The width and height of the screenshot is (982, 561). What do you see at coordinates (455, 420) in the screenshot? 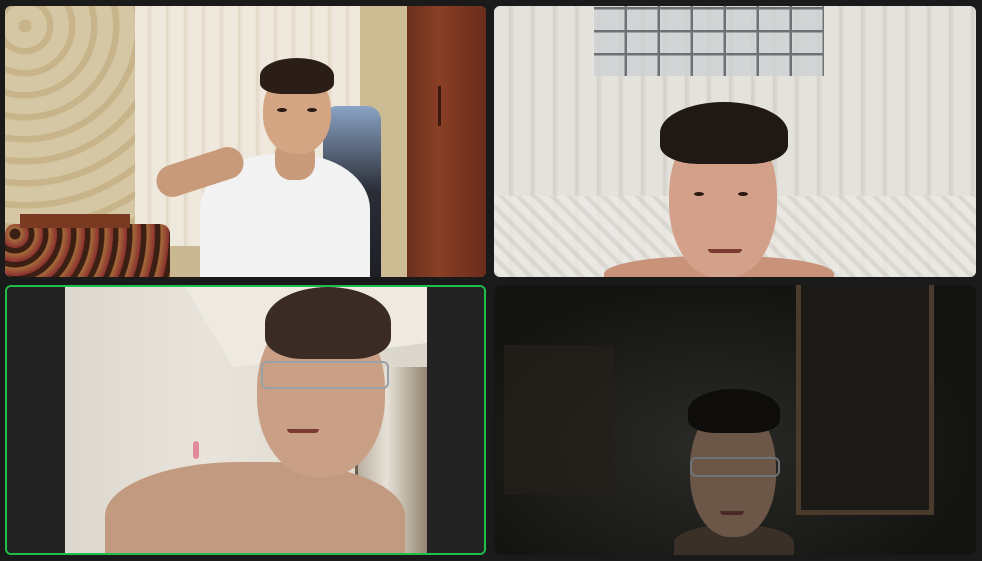
I see `letterbox-right` at bounding box center [455, 420].